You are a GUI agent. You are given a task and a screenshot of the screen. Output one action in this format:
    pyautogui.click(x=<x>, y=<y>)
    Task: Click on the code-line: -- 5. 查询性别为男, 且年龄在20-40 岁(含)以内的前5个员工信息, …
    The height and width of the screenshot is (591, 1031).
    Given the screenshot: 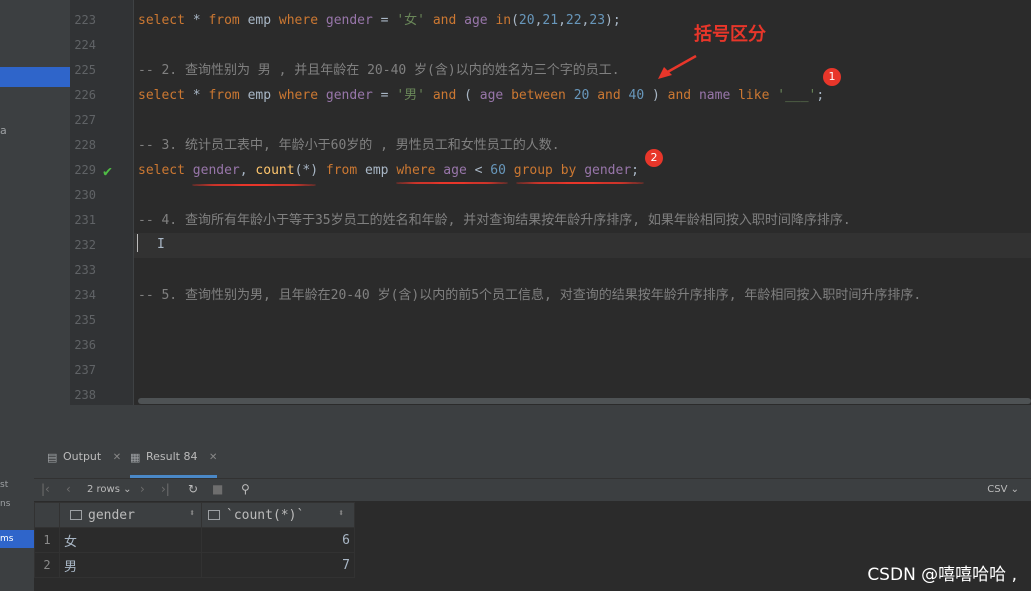 What is the action you would take?
    pyautogui.click(x=582, y=295)
    